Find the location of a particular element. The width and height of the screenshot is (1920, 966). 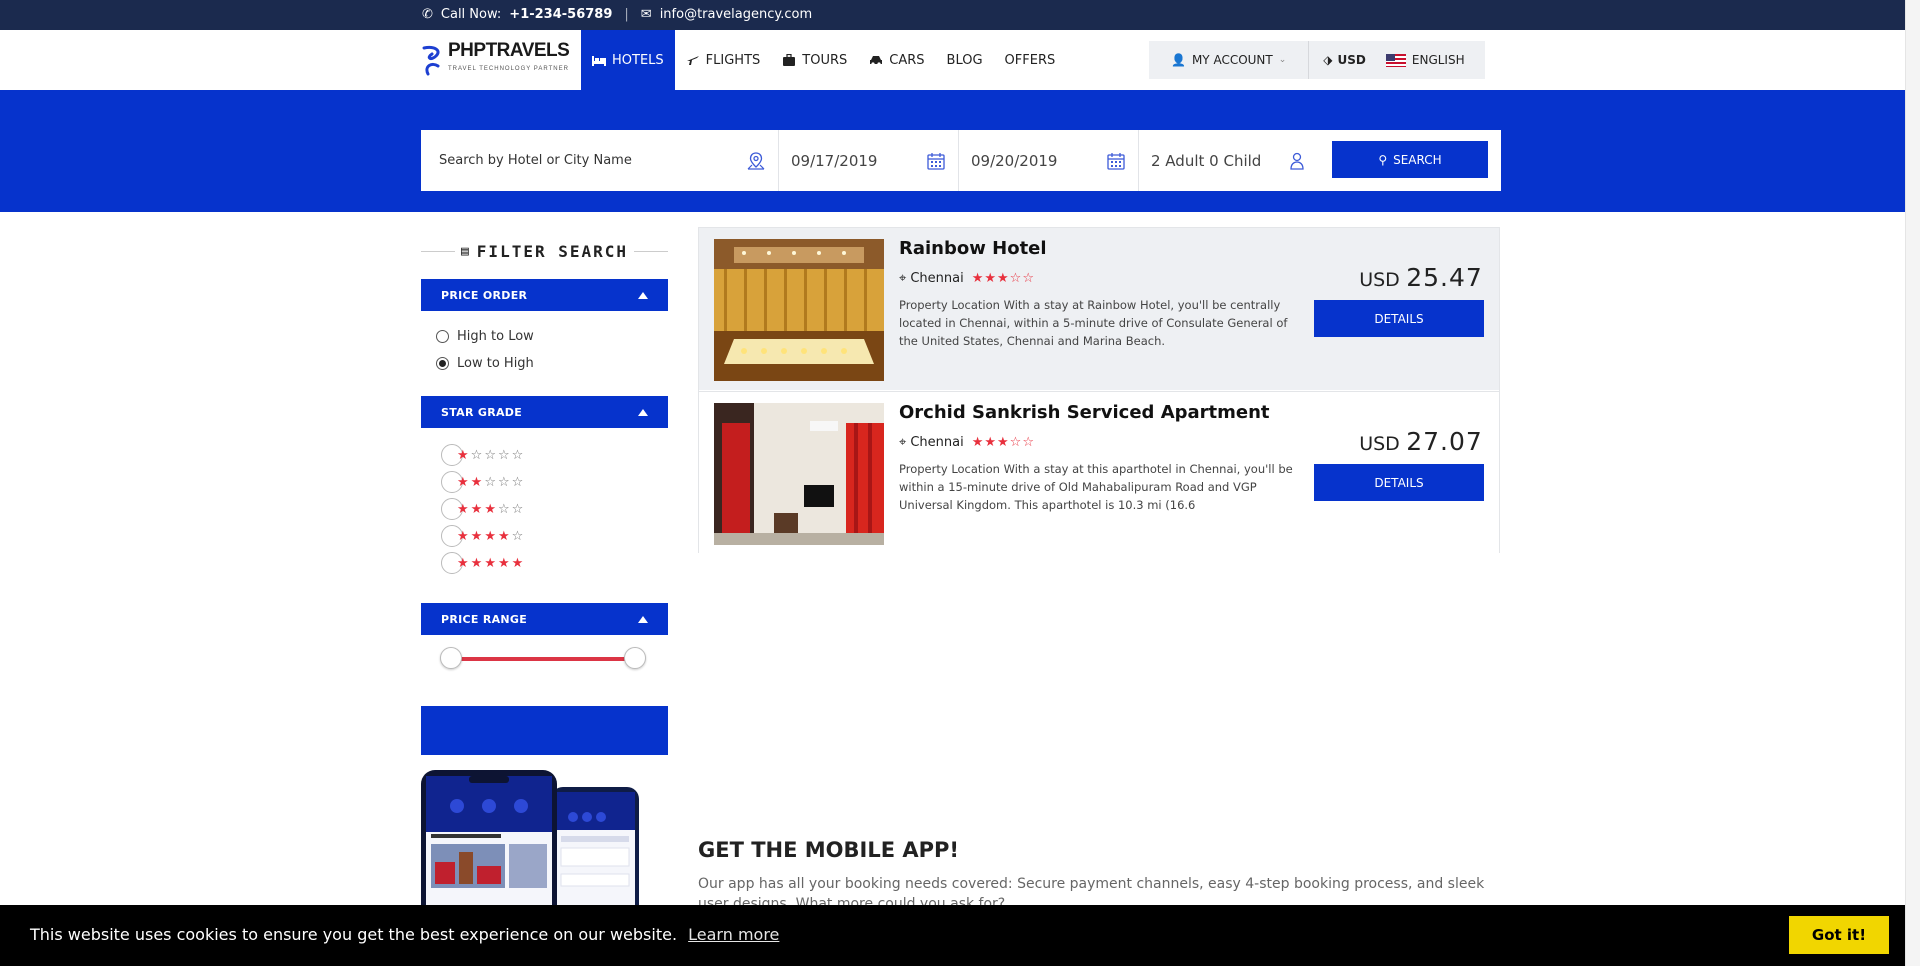

bed-icon is located at coordinates (599, 61).